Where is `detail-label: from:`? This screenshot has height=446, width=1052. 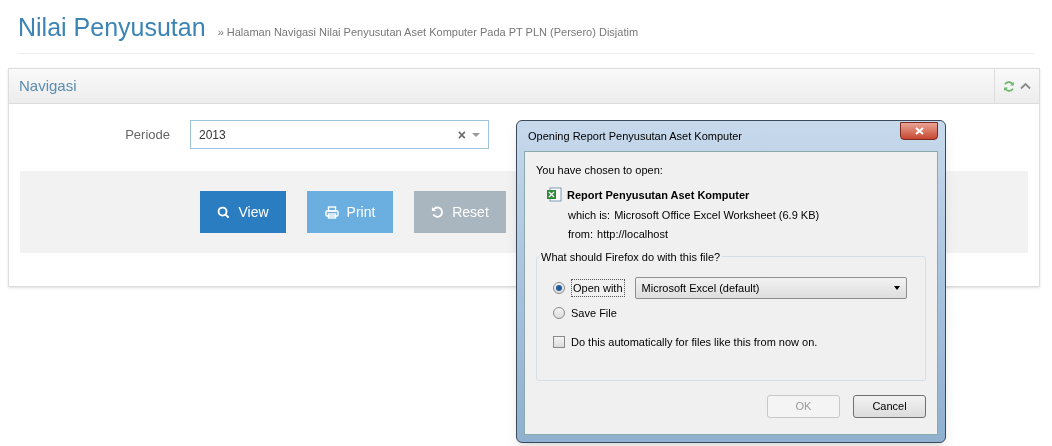
detail-label: from: is located at coordinates (581, 234).